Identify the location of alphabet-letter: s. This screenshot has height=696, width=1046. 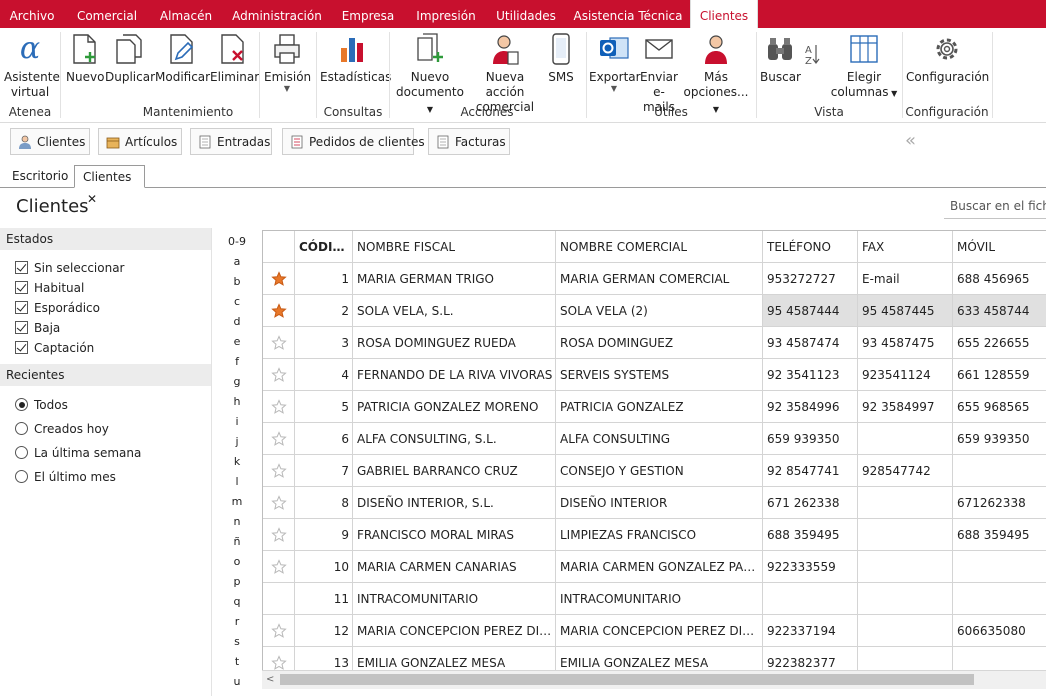
(237, 641).